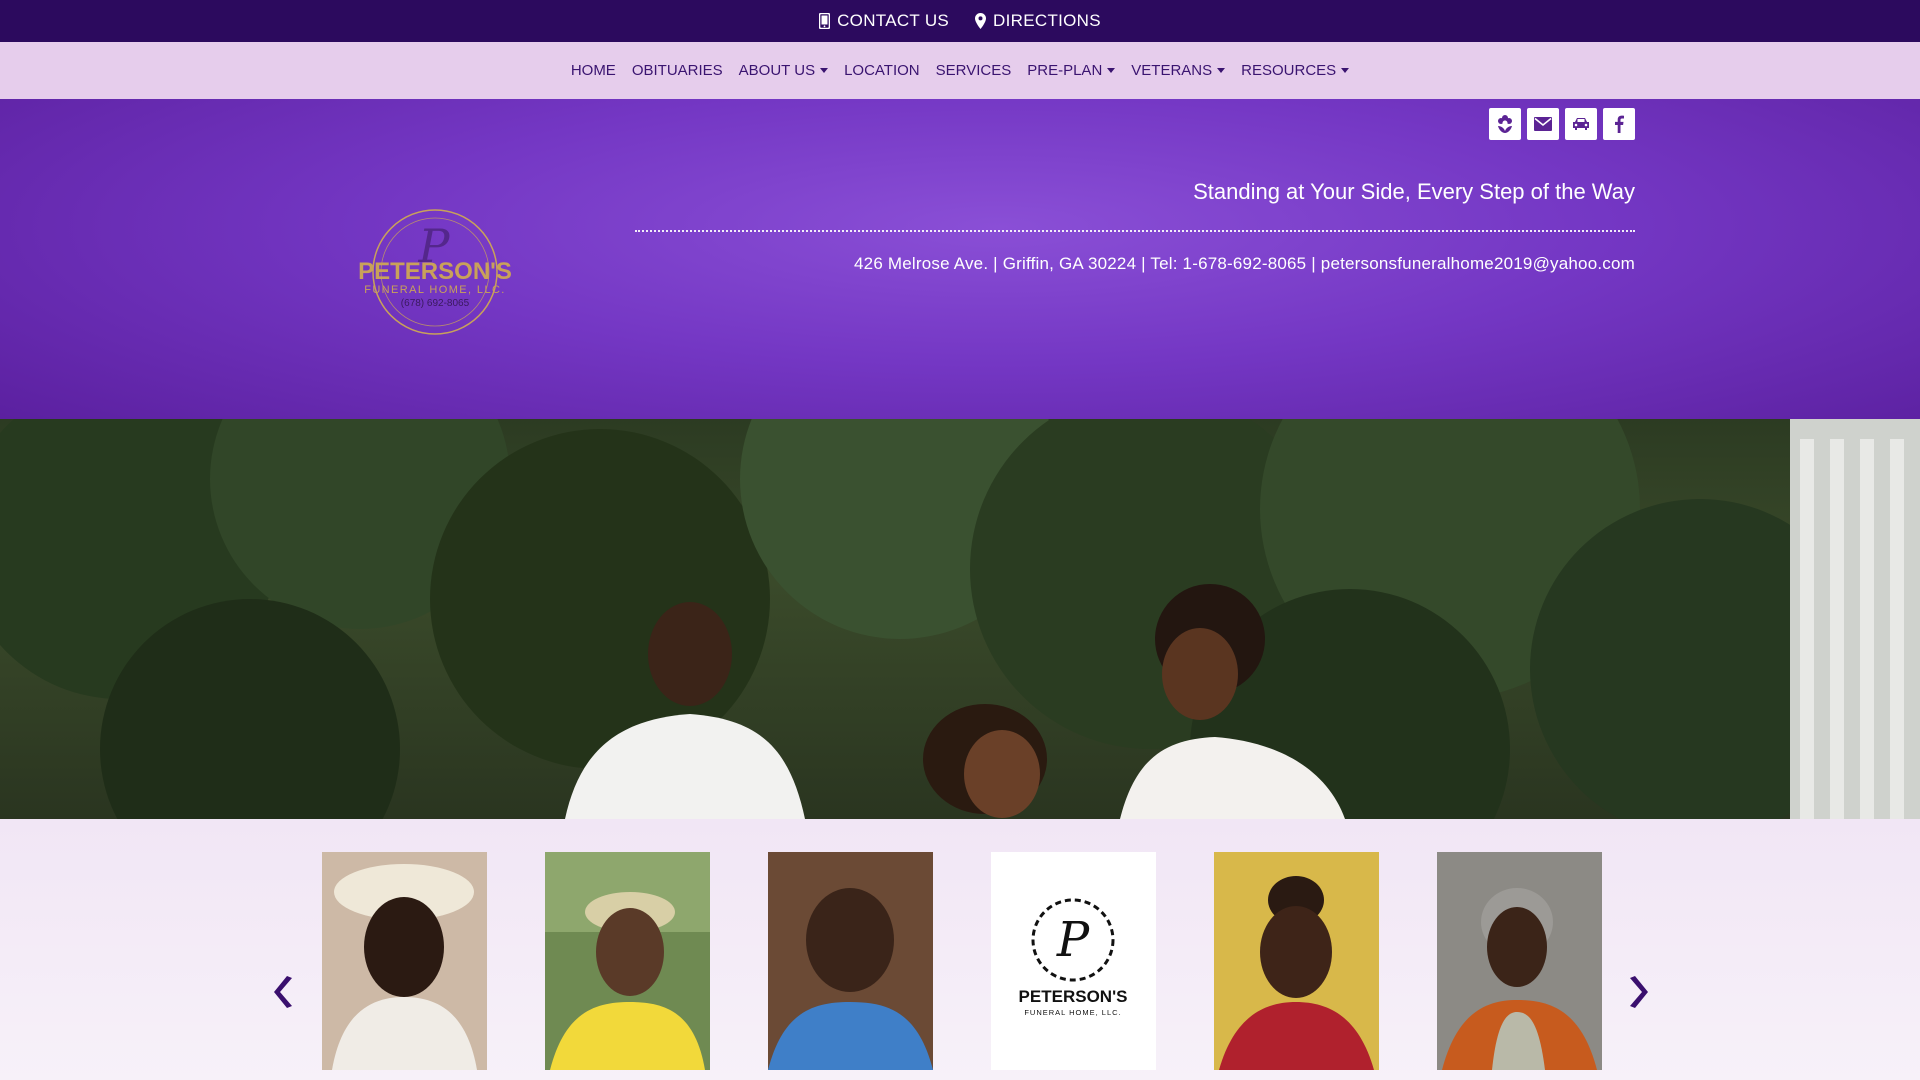 This screenshot has height=1080, width=1920. I want to click on nav-item-label: ABOUT US, so click(777, 70).